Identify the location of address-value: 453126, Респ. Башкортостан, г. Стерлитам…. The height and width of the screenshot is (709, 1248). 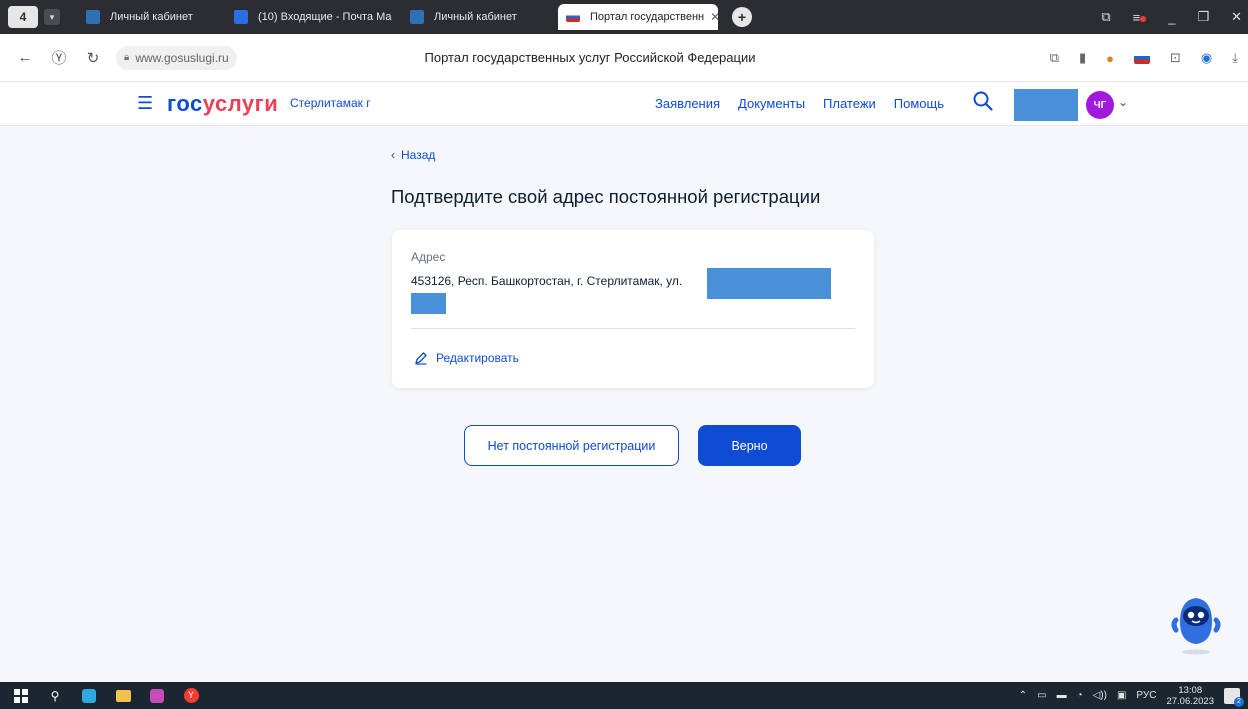
(547, 281).